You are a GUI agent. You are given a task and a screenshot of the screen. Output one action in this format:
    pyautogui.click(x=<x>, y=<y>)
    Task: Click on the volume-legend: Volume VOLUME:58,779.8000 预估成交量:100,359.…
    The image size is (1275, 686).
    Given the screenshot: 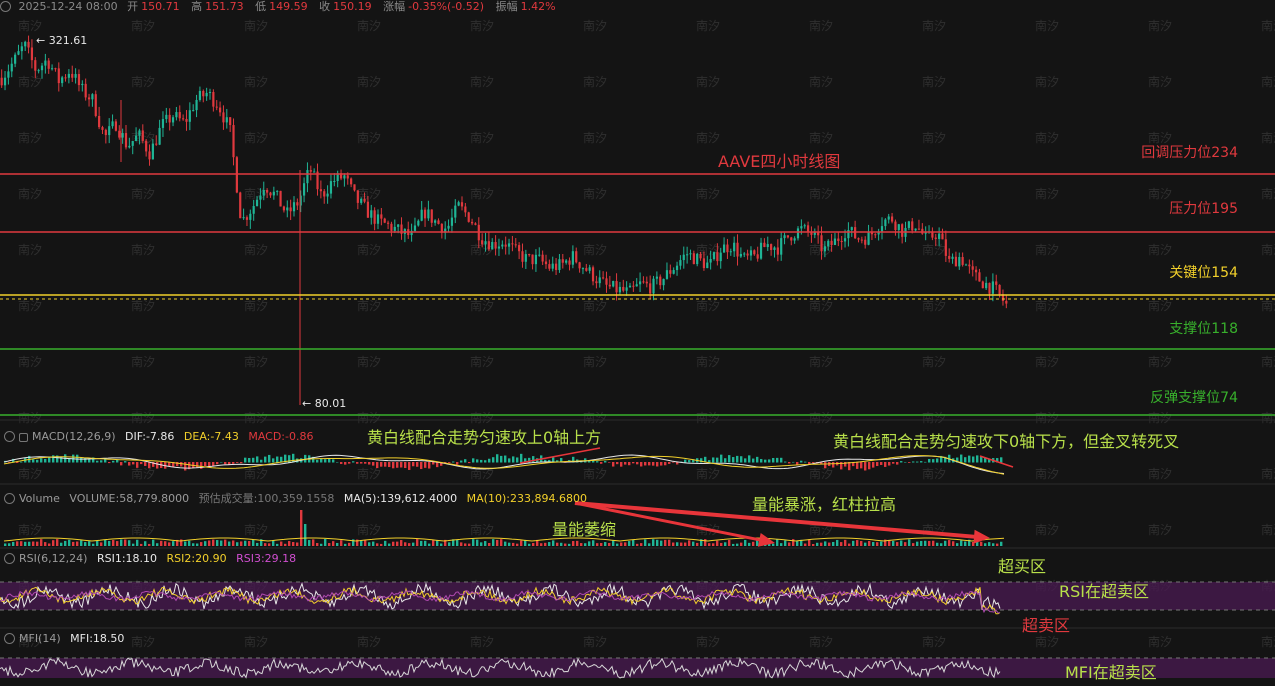 What is the action you would take?
    pyautogui.click(x=295, y=498)
    